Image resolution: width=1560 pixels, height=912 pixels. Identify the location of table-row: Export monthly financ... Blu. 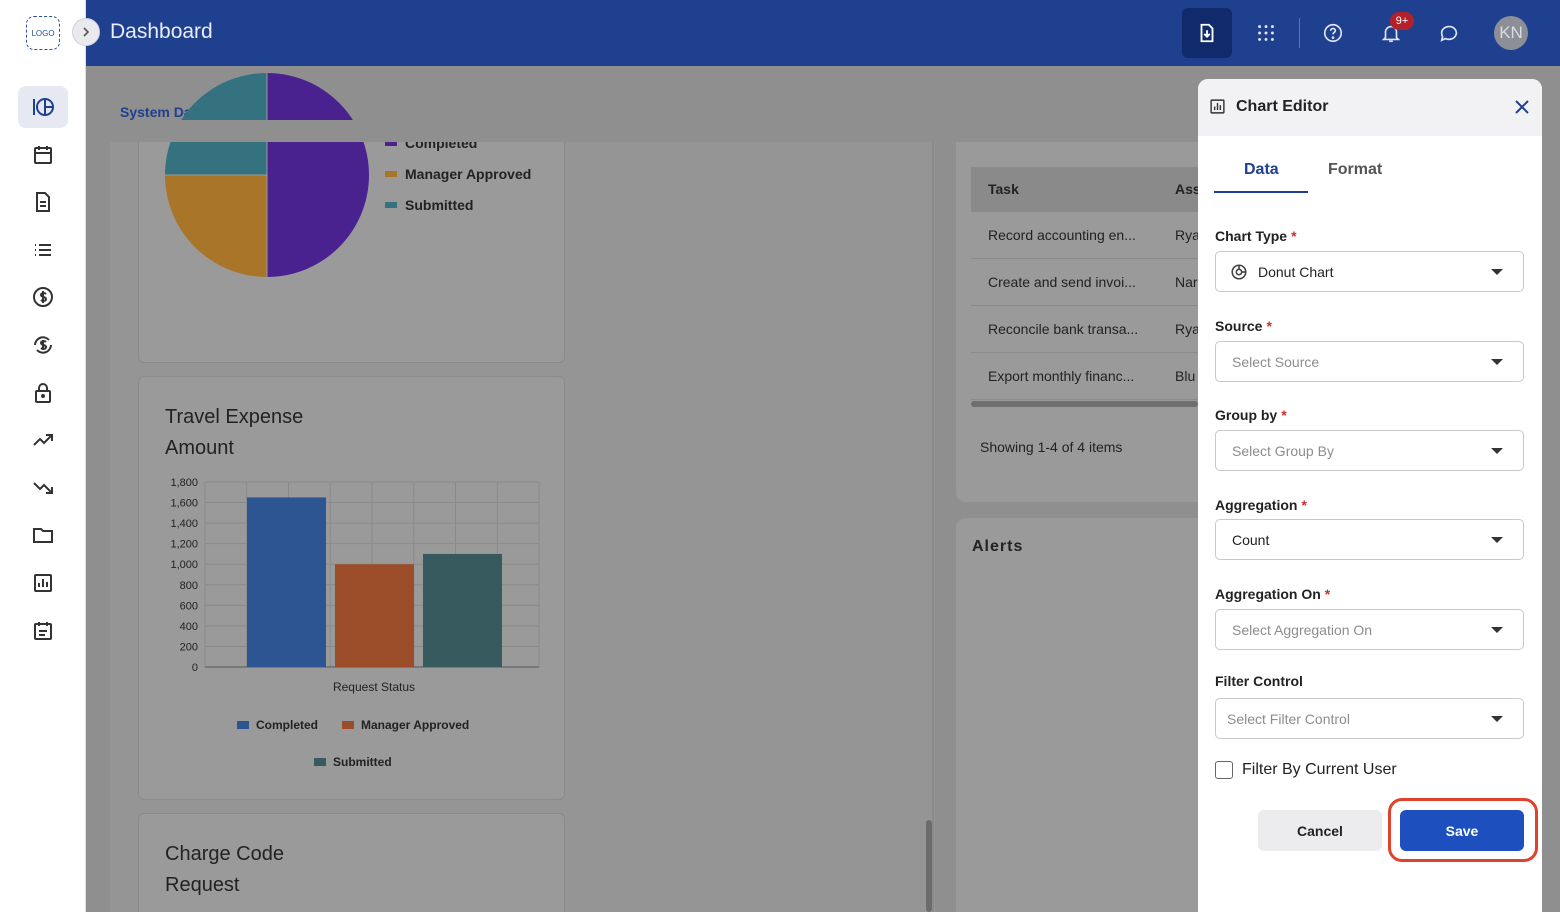
(1084, 376).